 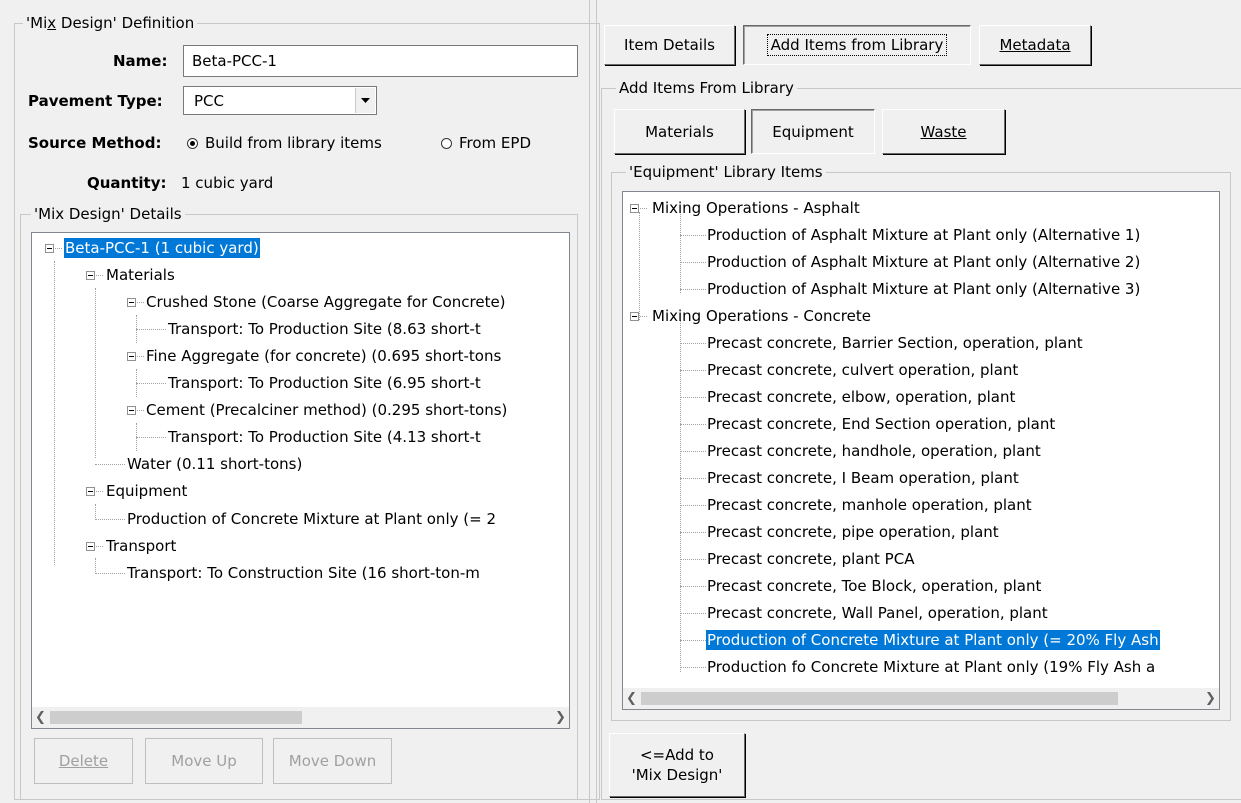 I want to click on source-radio-library-label: Build from library items, so click(x=293, y=143).